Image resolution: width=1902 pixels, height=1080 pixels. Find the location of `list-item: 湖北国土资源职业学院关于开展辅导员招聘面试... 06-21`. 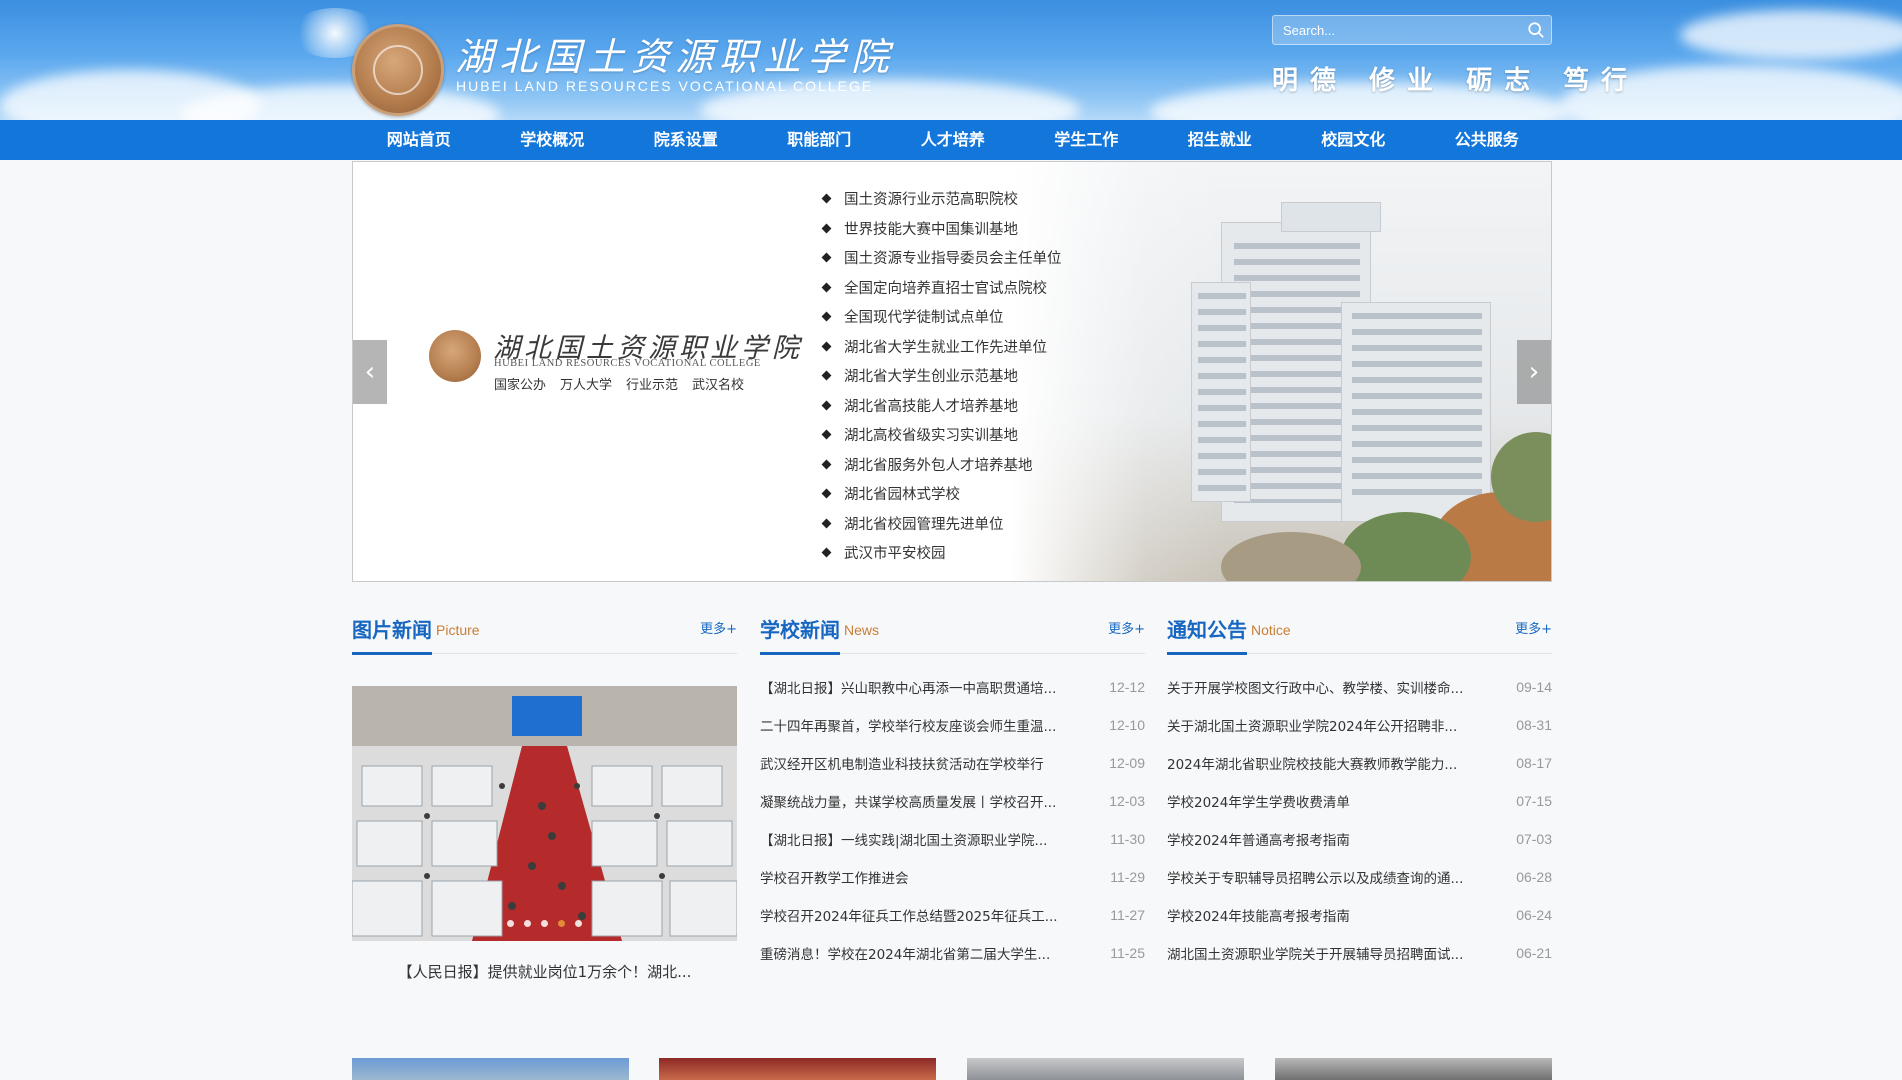

list-item: 湖北国土资源职业学院关于开展辅导员招聘面试... 06-21 is located at coordinates (1359, 953).